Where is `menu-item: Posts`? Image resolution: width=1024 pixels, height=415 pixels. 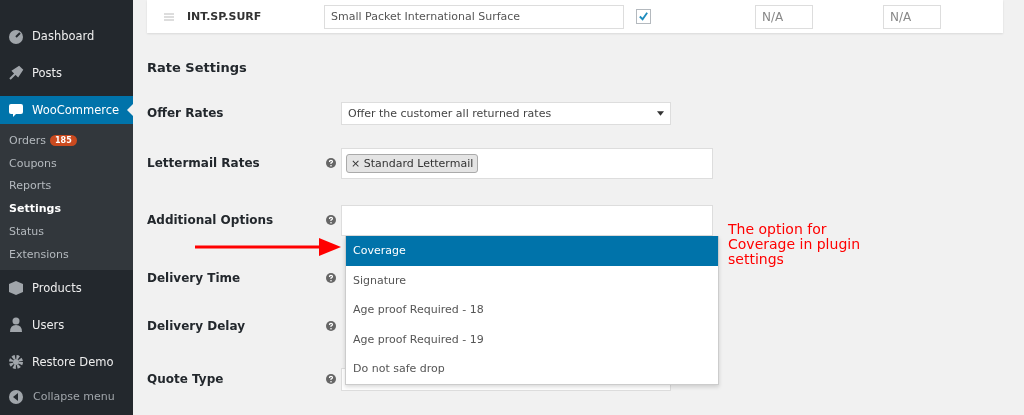
menu-item: Posts is located at coordinates (66, 73).